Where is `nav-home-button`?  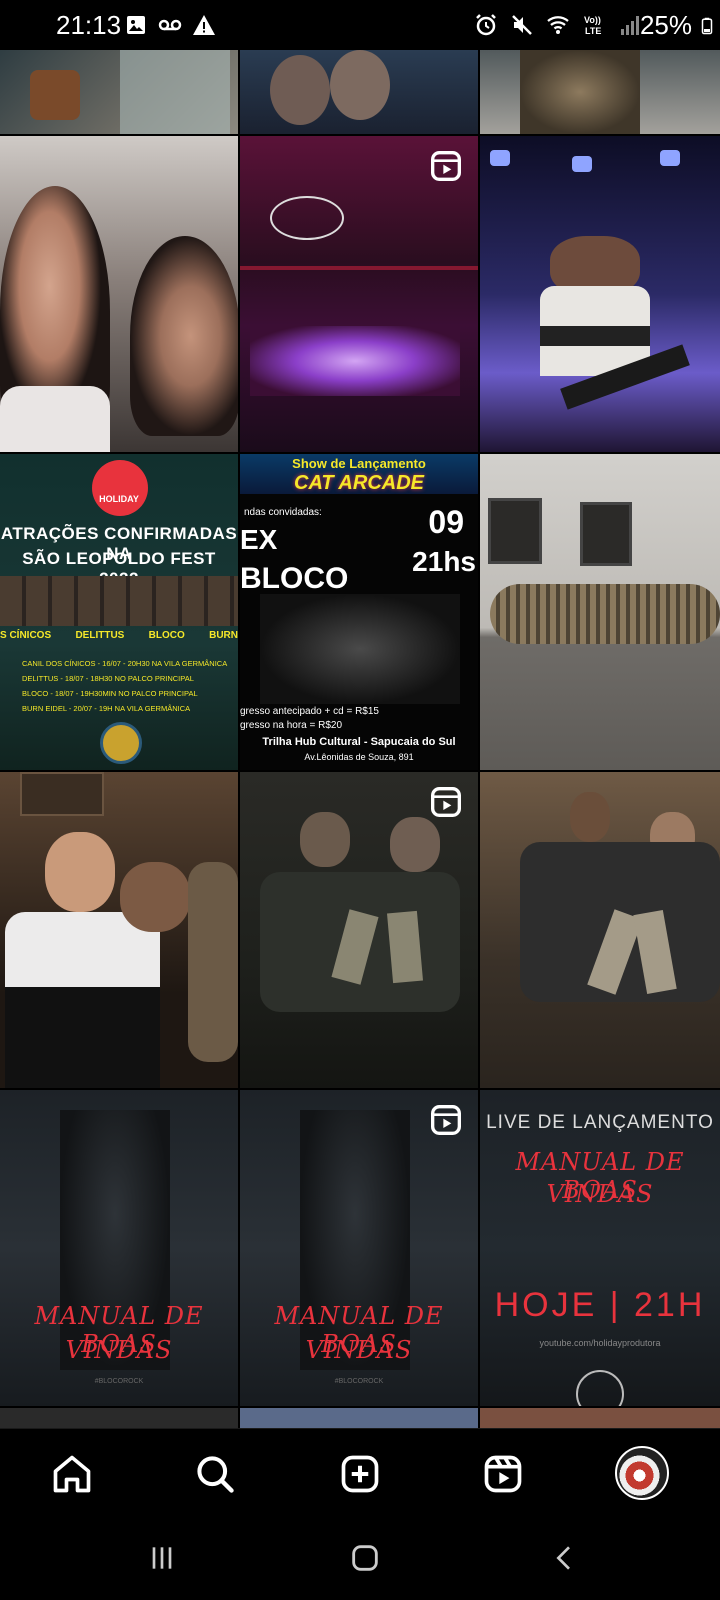 nav-home-button is located at coordinates (72, 1474).